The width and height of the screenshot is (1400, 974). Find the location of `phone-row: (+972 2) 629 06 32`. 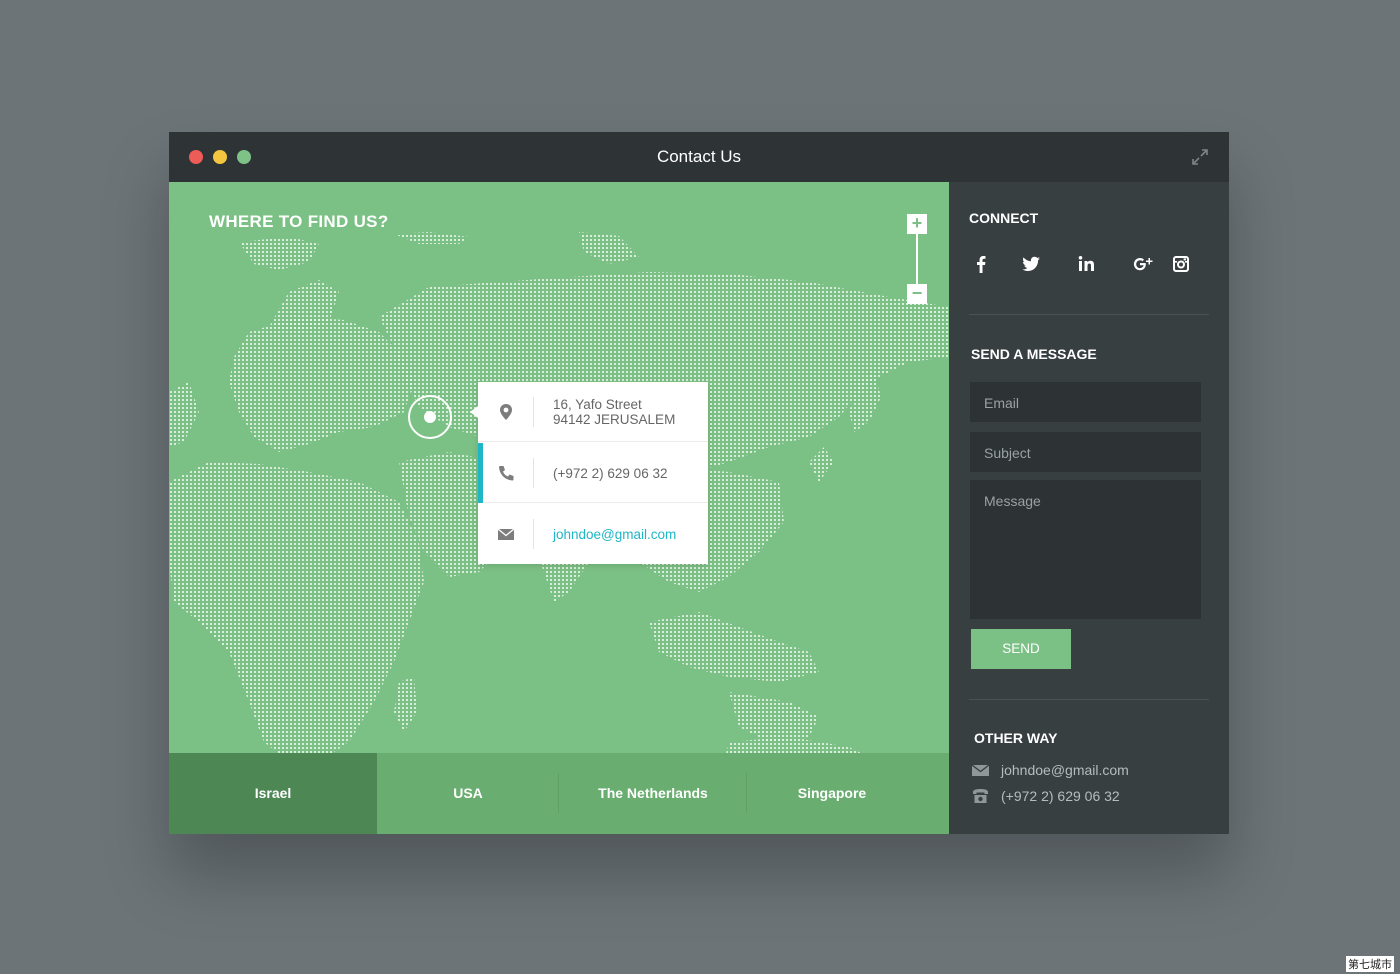

phone-row: (+972 2) 629 06 32 is located at coordinates (593, 473).